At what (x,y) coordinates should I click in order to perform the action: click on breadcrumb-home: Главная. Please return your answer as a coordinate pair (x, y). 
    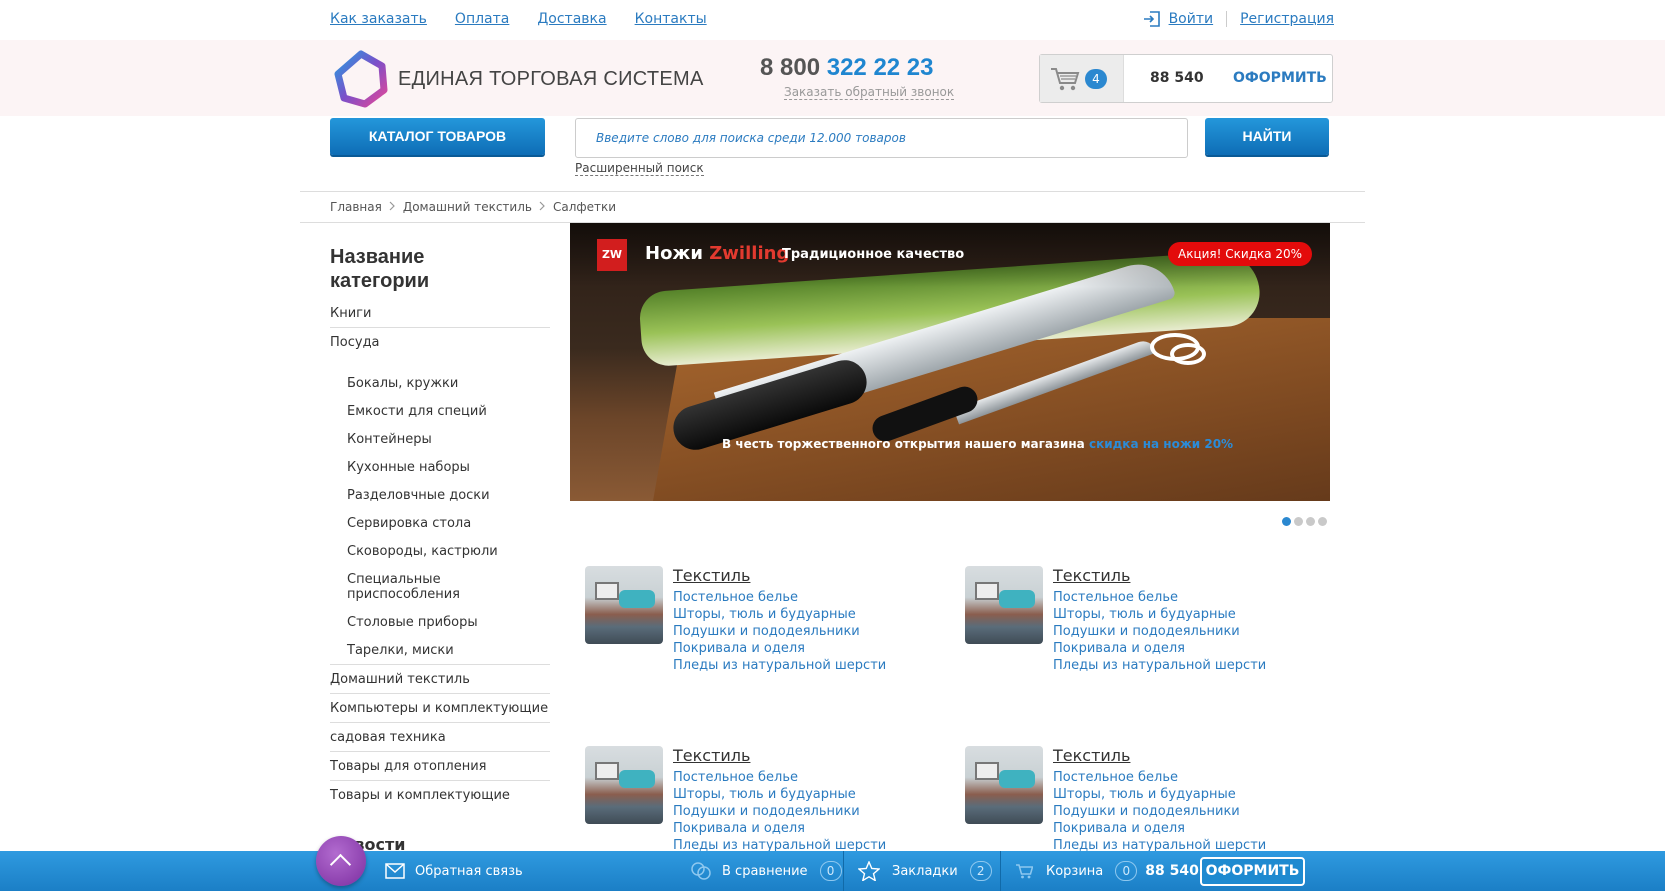
    Looking at the image, I should click on (356, 207).